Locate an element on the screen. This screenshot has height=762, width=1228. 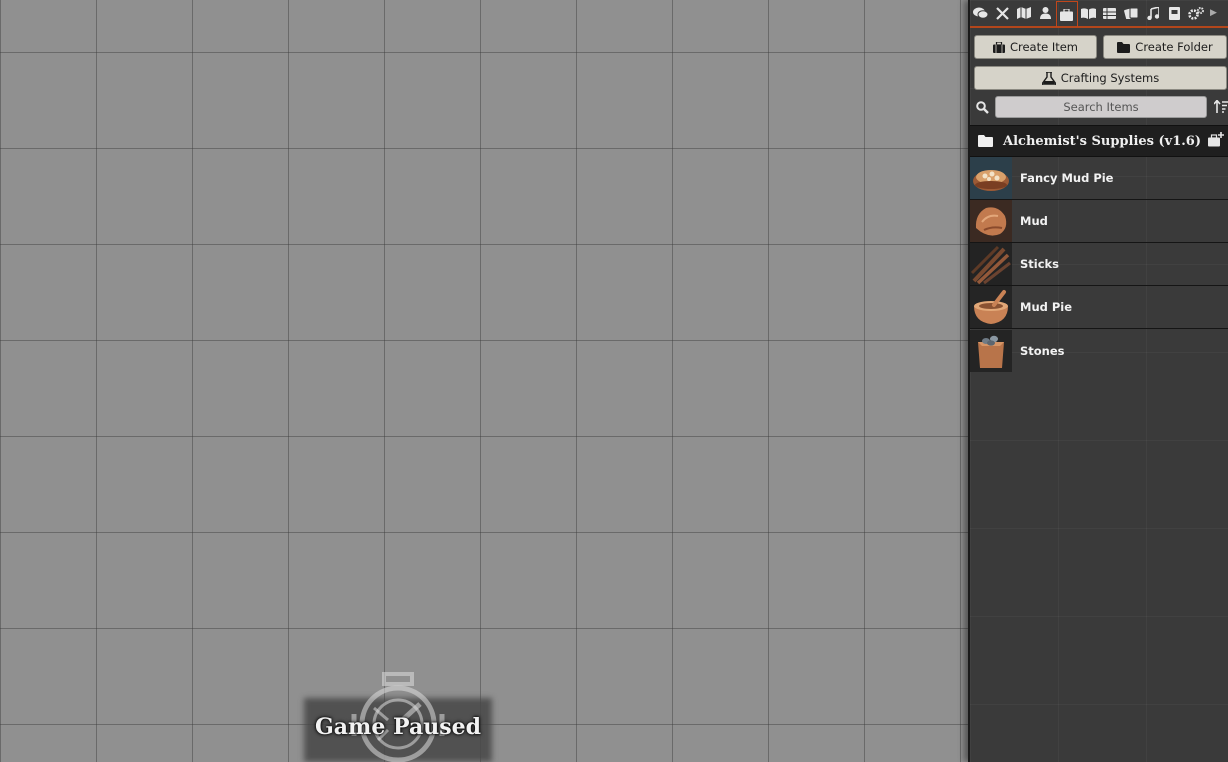
list-item: Stones is located at coordinates (1099, 350).